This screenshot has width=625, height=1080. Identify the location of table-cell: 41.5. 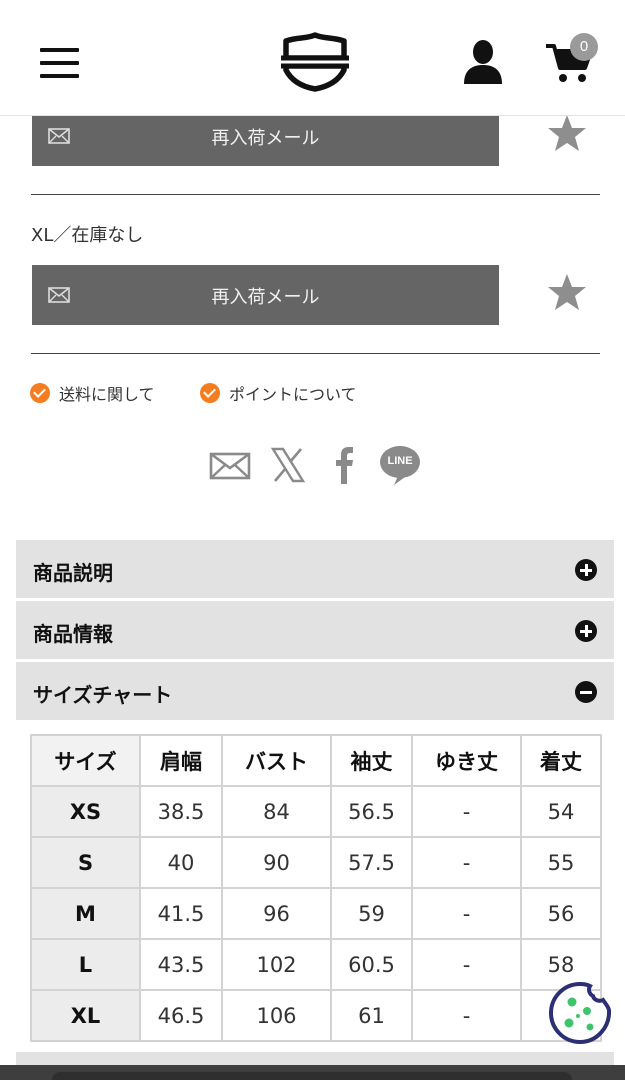
(181, 913).